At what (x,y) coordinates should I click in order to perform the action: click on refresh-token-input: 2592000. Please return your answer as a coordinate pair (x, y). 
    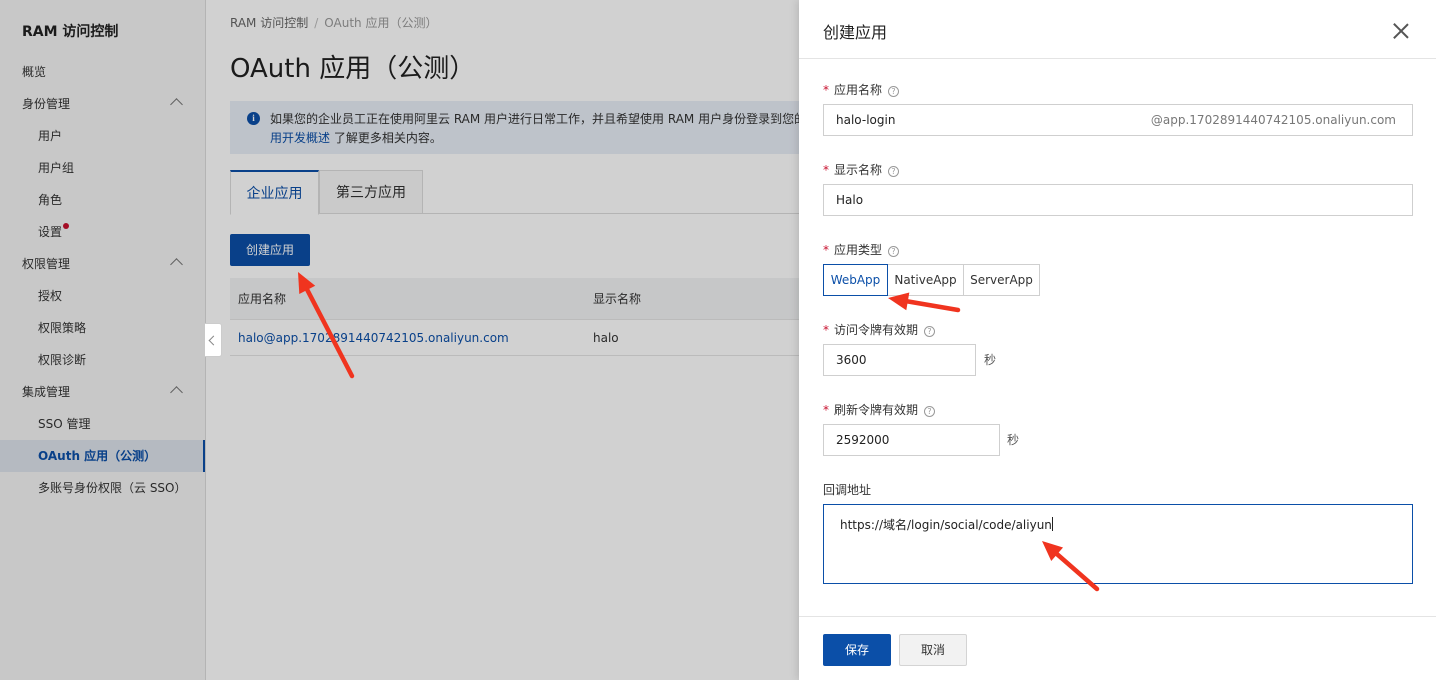
    Looking at the image, I should click on (911, 440).